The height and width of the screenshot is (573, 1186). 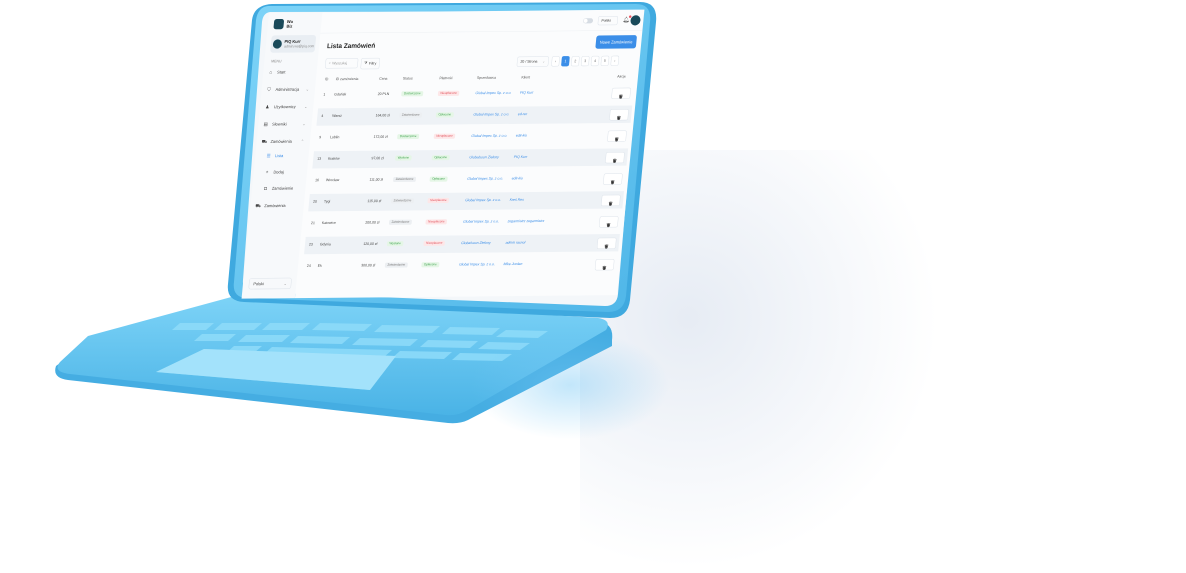 What do you see at coordinates (284, 107) in the screenshot?
I see `sidebar-item-label: Użytkownicy` at bounding box center [284, 107].